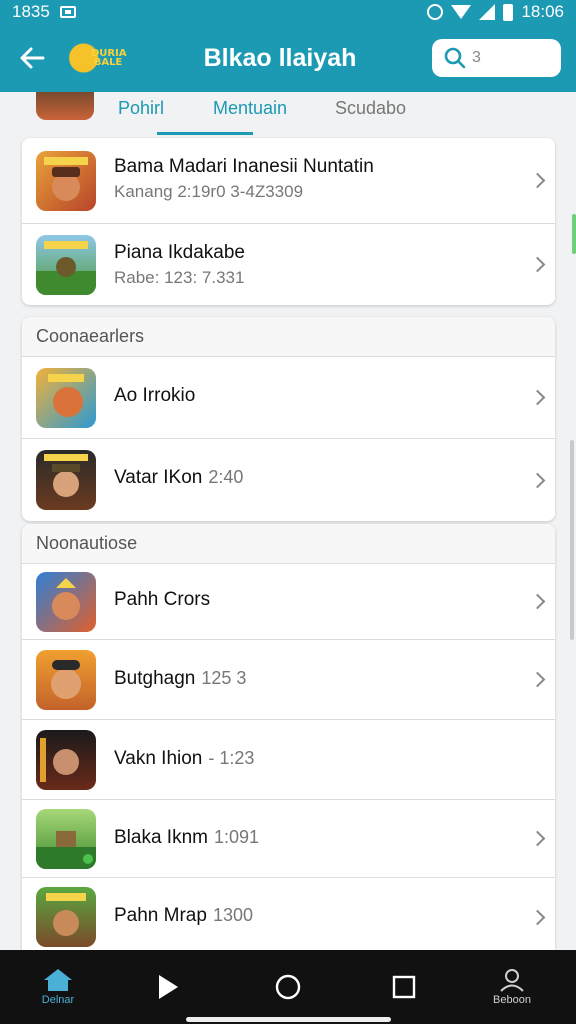 This screenshot has height=1024, width=576. I want to click on tab-mentuain: Mentuain, so click(250, 108).